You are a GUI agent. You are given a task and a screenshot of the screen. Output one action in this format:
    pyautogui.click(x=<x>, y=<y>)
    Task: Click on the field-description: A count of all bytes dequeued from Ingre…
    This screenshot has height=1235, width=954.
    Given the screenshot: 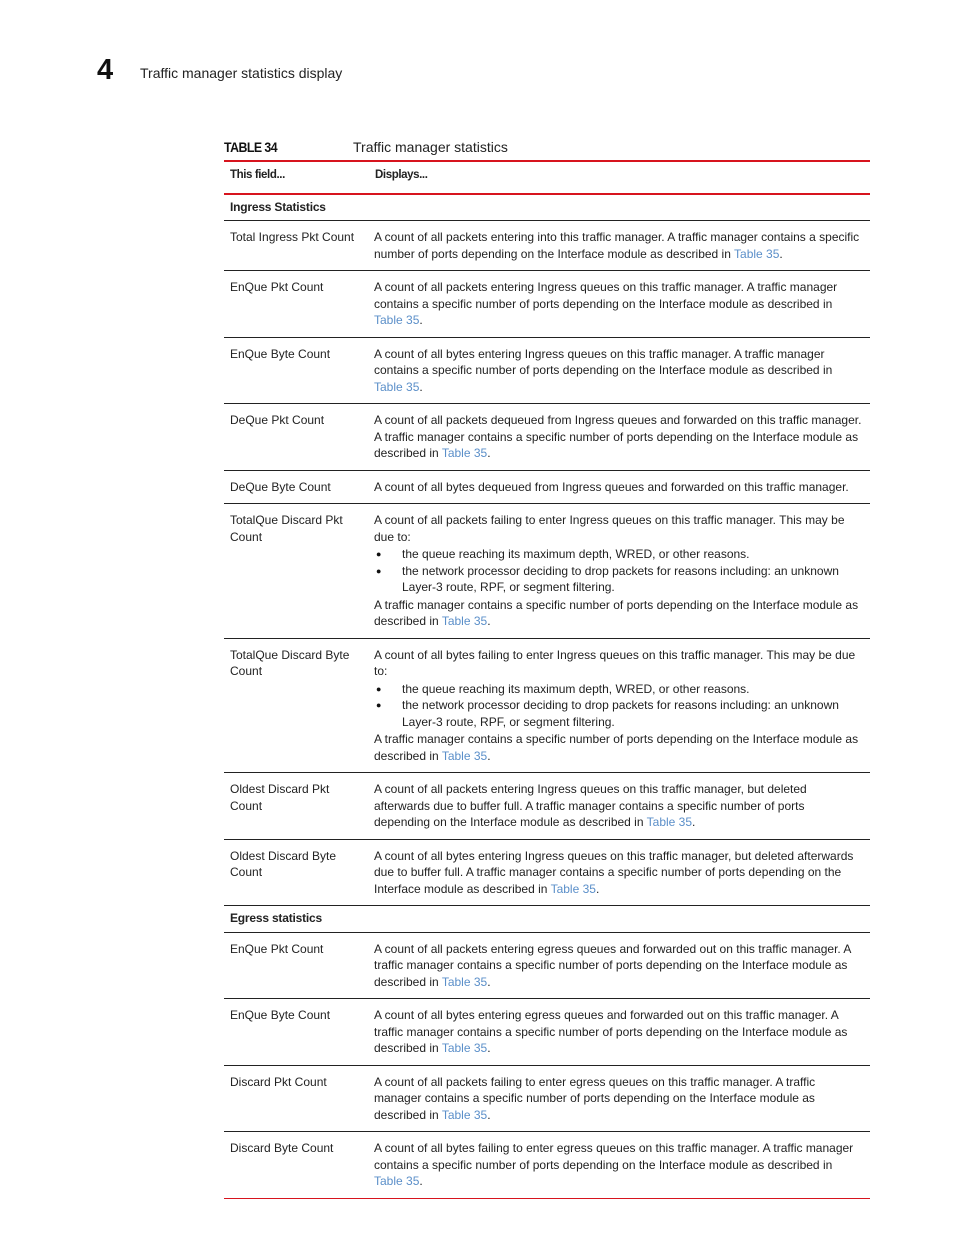 What is the action you would take?
    pyautogui.click(x=619, y=487)
    